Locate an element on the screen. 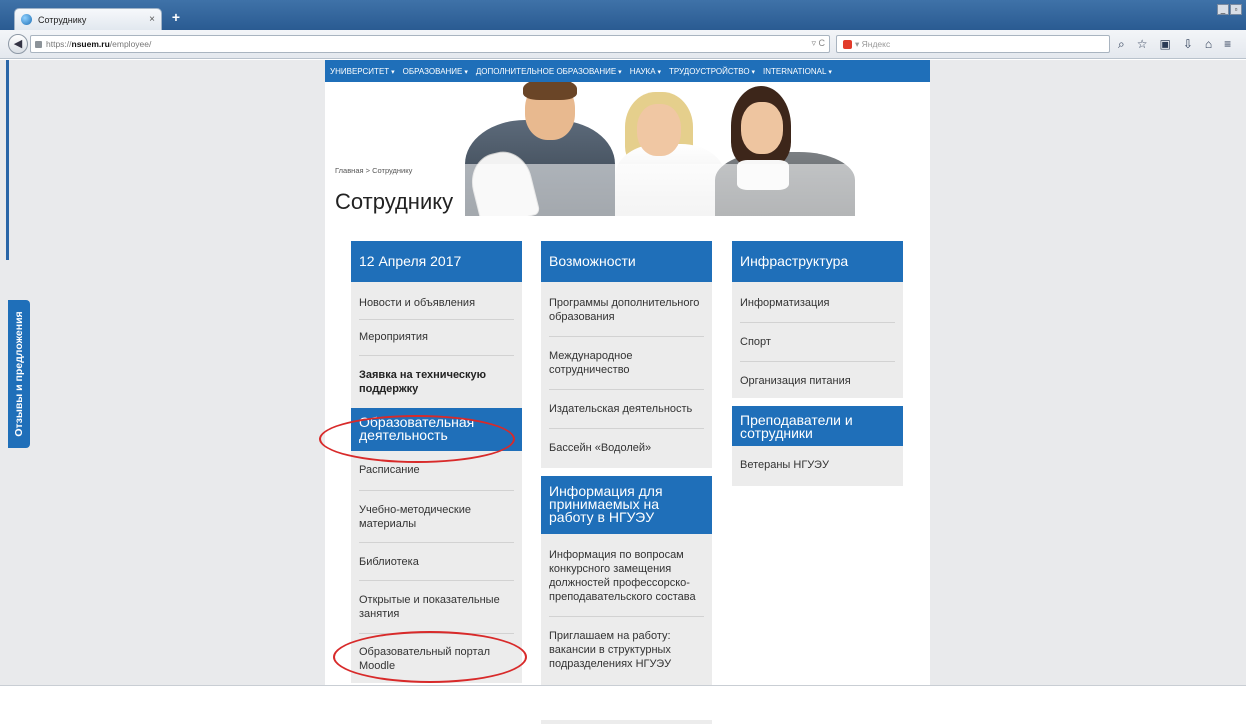  hero-person-woman-blonde-head is located at coordinates (659, 130).